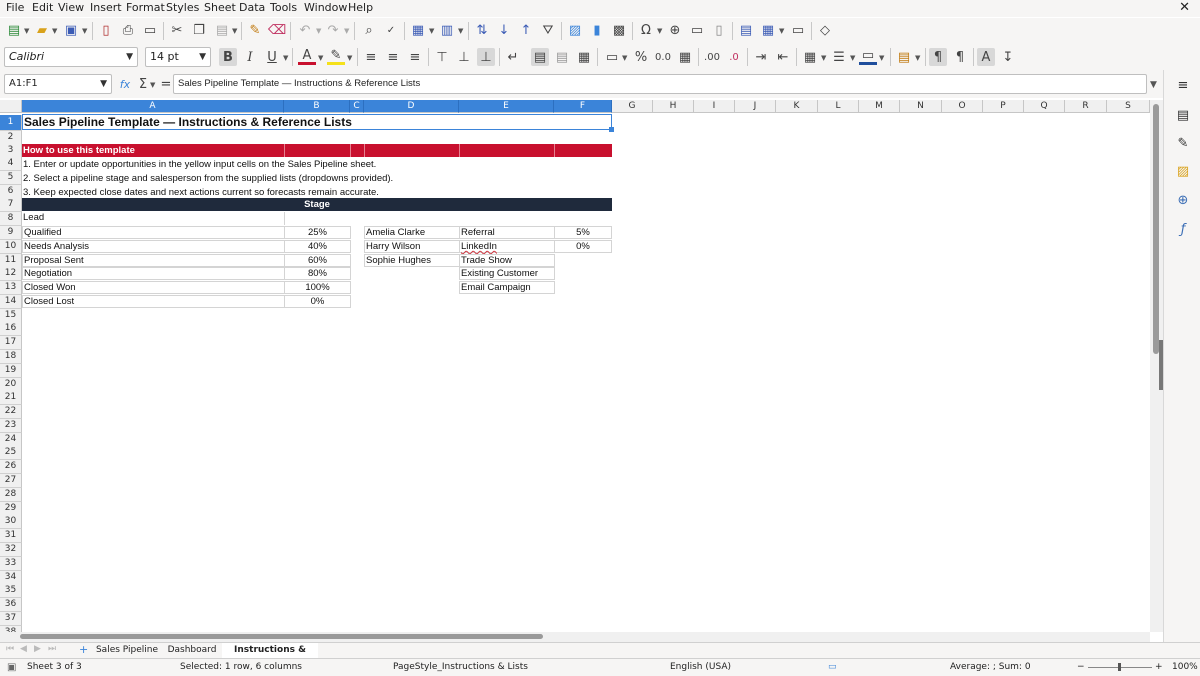 This screenshot has height=676, width=1200. Describe the element at coordinates (178, 57) in the screenshot. I see `font-size-combo: 14 pt ▼` at that location.